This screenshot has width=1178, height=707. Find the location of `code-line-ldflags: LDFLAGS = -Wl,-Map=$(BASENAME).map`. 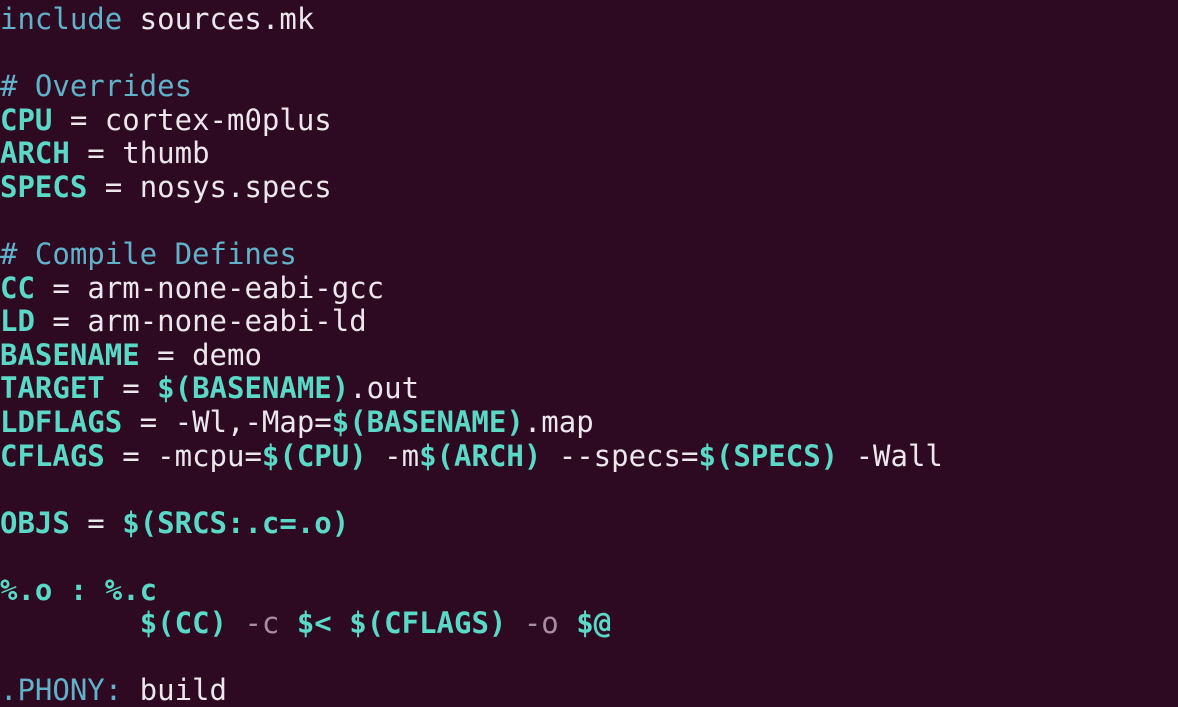

code-line-ldflags: LDFLAGS = -Wl,-Map=$(BASENAME).map is located at coordinates (297, 422).